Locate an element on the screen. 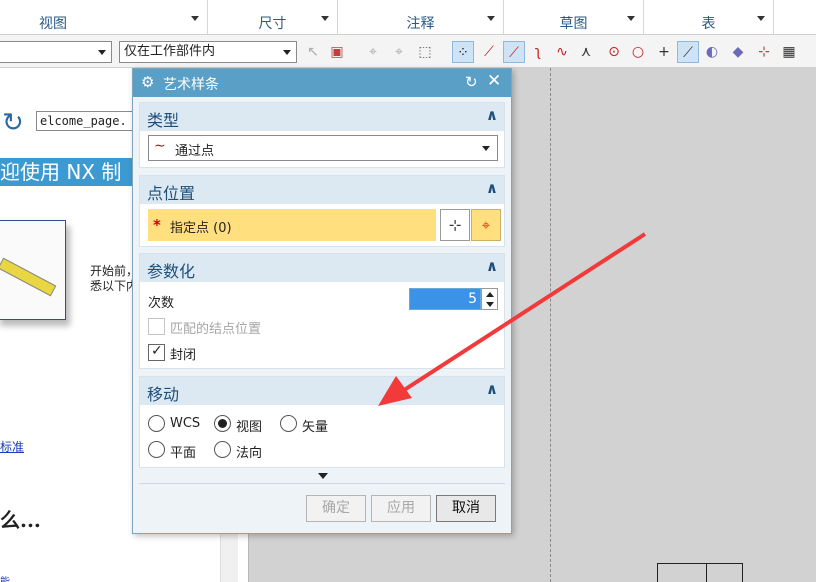  inferred-point-button: ⌖ is located at coordinates (486, 225).